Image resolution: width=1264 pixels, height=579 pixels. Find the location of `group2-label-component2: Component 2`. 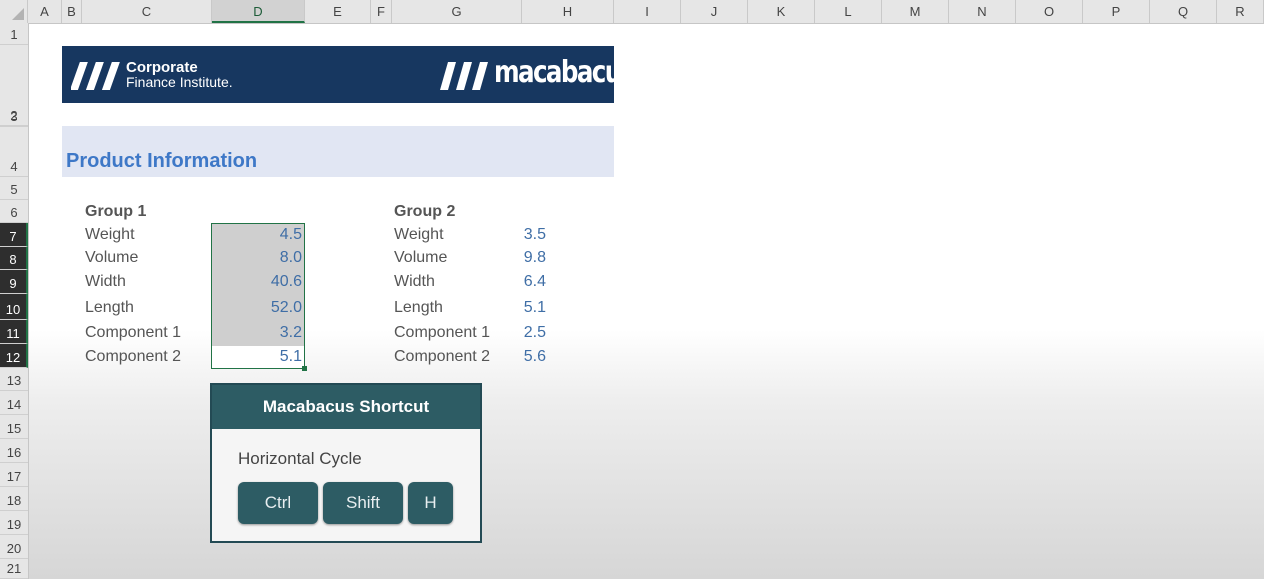

group2-label-component2: Component 2 is located at coordinates (442, 356).